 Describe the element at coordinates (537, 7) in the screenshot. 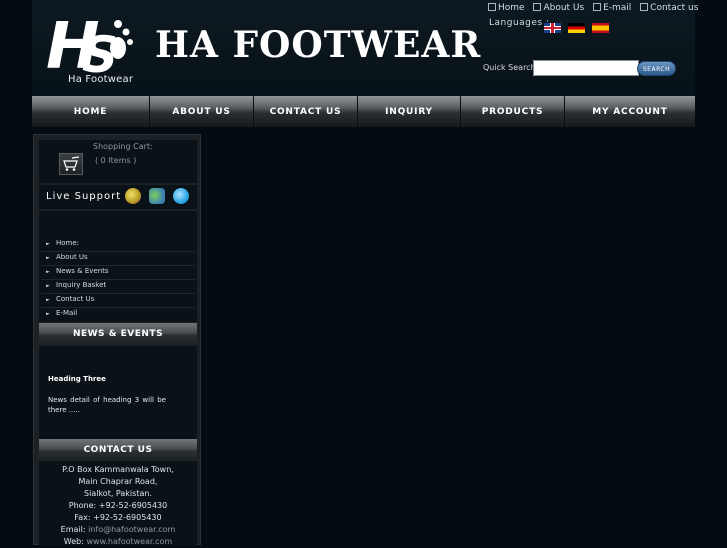

I see `document-icon` at that location.